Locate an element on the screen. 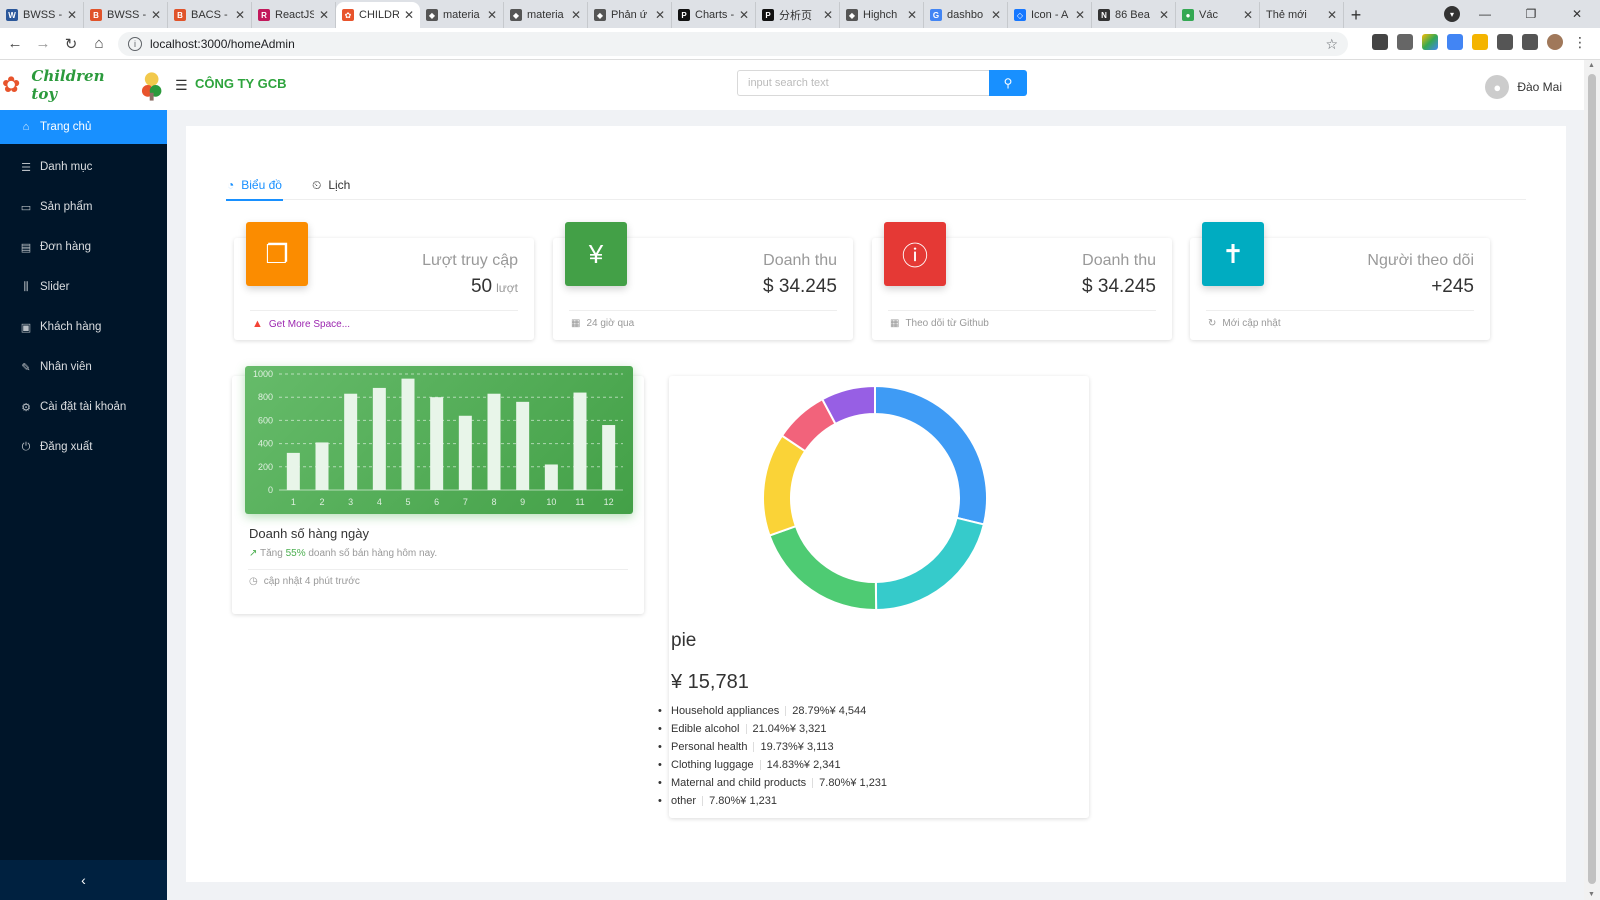 The width and height of the screenshot is (1600, 900). browser-tab: R ReactJS ✕ is located at coordinates (294, 15).